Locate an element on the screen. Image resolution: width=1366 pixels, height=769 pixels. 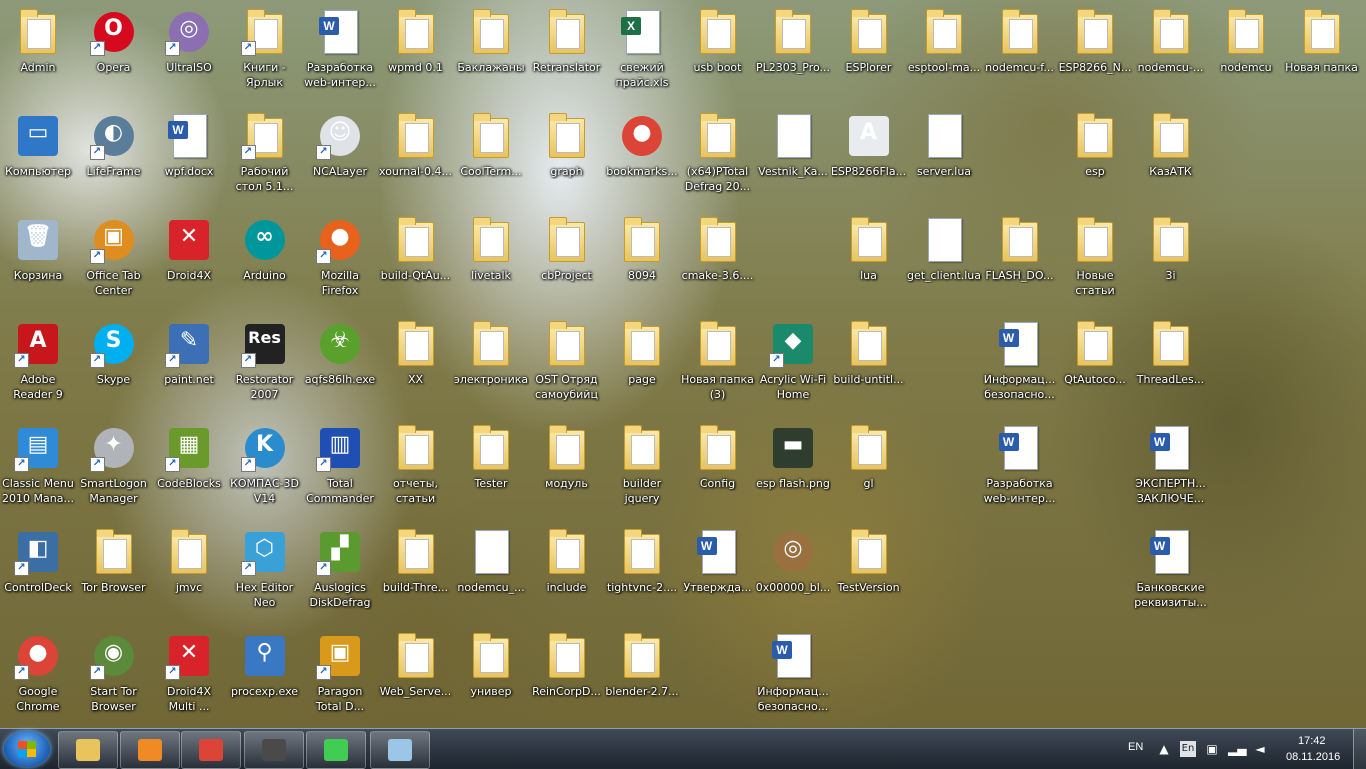
desktop-icon: КазАТК is located at coordinates (1171, 158).